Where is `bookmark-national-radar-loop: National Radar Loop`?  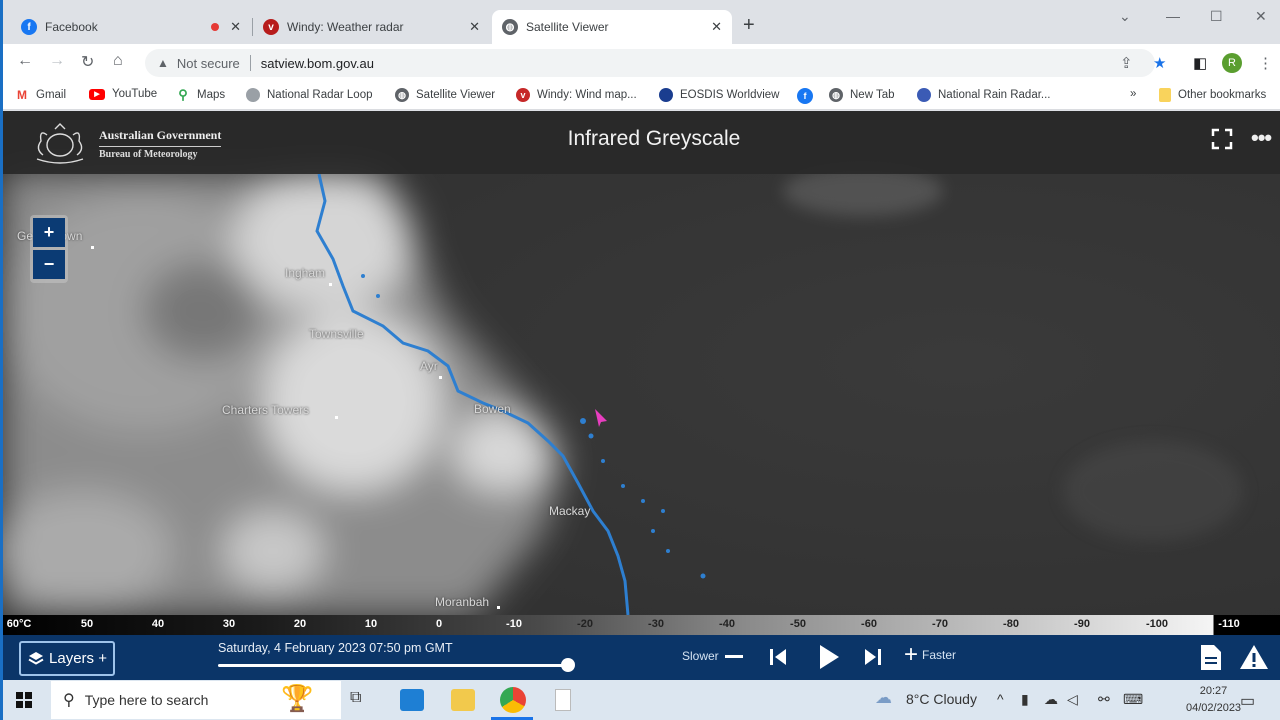
bookmark-national-radar-loop: National Radar Loop is located at coordinates (309, 95).